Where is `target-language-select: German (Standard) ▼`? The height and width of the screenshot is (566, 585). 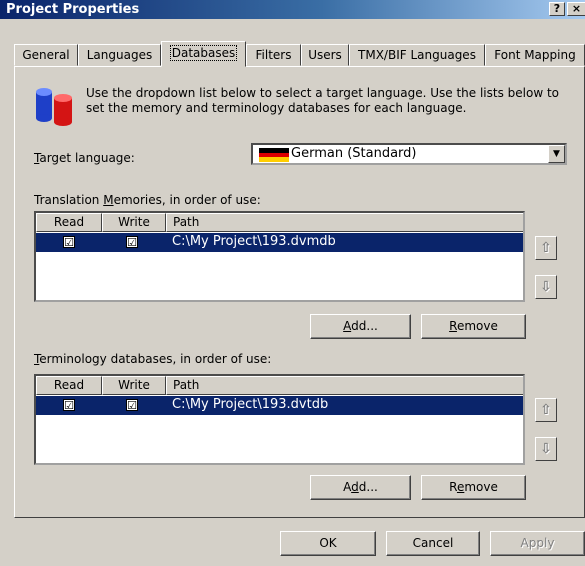
target-language-select: German (Standard) ▼ is located at coordinates (409, 154).